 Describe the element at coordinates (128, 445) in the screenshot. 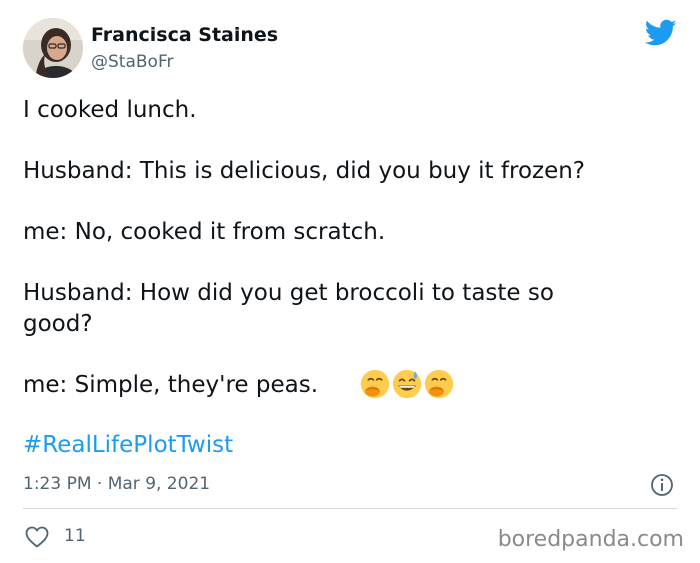

I see `hashtag-link: #RealLifePlotTwist` at that location.